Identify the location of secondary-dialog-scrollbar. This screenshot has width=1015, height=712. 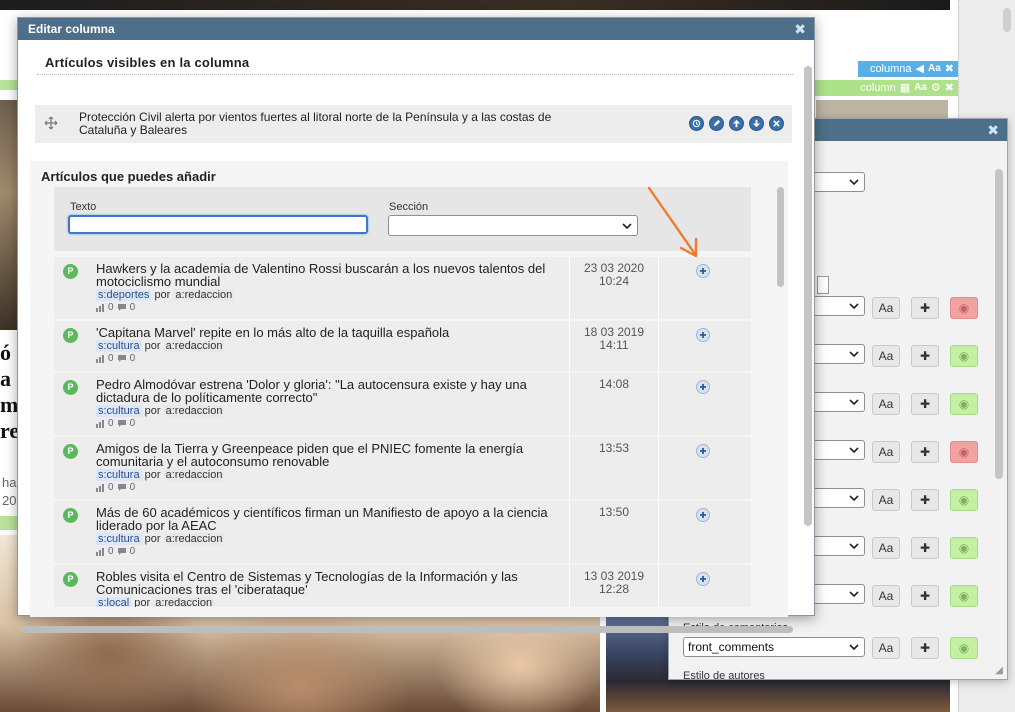
(999, 324).